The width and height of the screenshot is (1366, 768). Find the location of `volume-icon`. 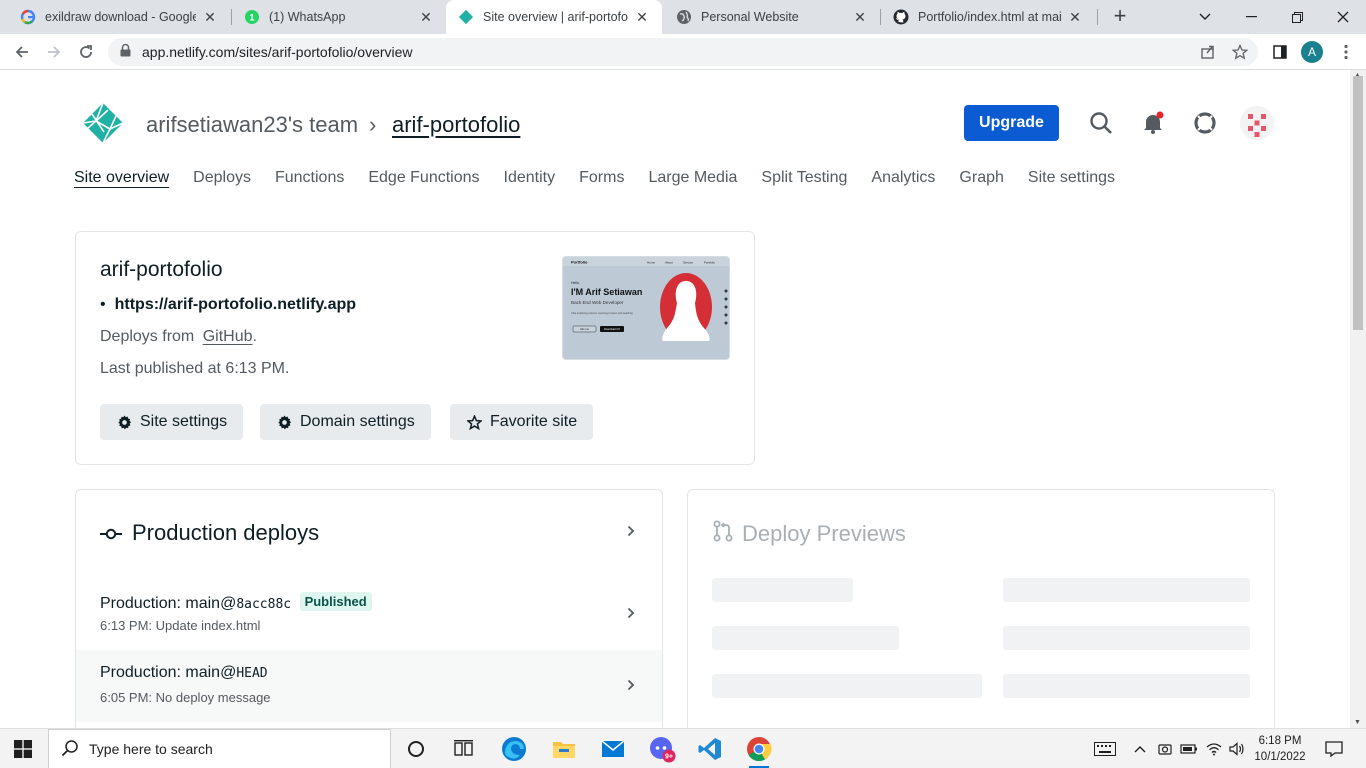

volume-icon is located at coordinates (1237, 749).